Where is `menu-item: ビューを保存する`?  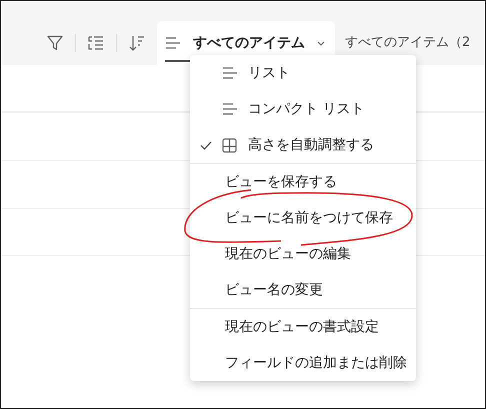
menu-item: ビューを保存する is located at coordinates (303, 182).